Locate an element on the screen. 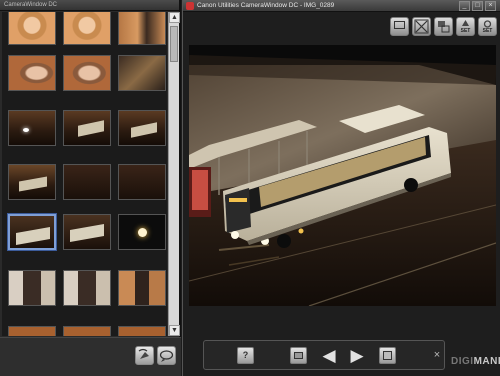 The width and height of the screenshot is (500, 376). rotate-icon is located at coordinates (143, 353).